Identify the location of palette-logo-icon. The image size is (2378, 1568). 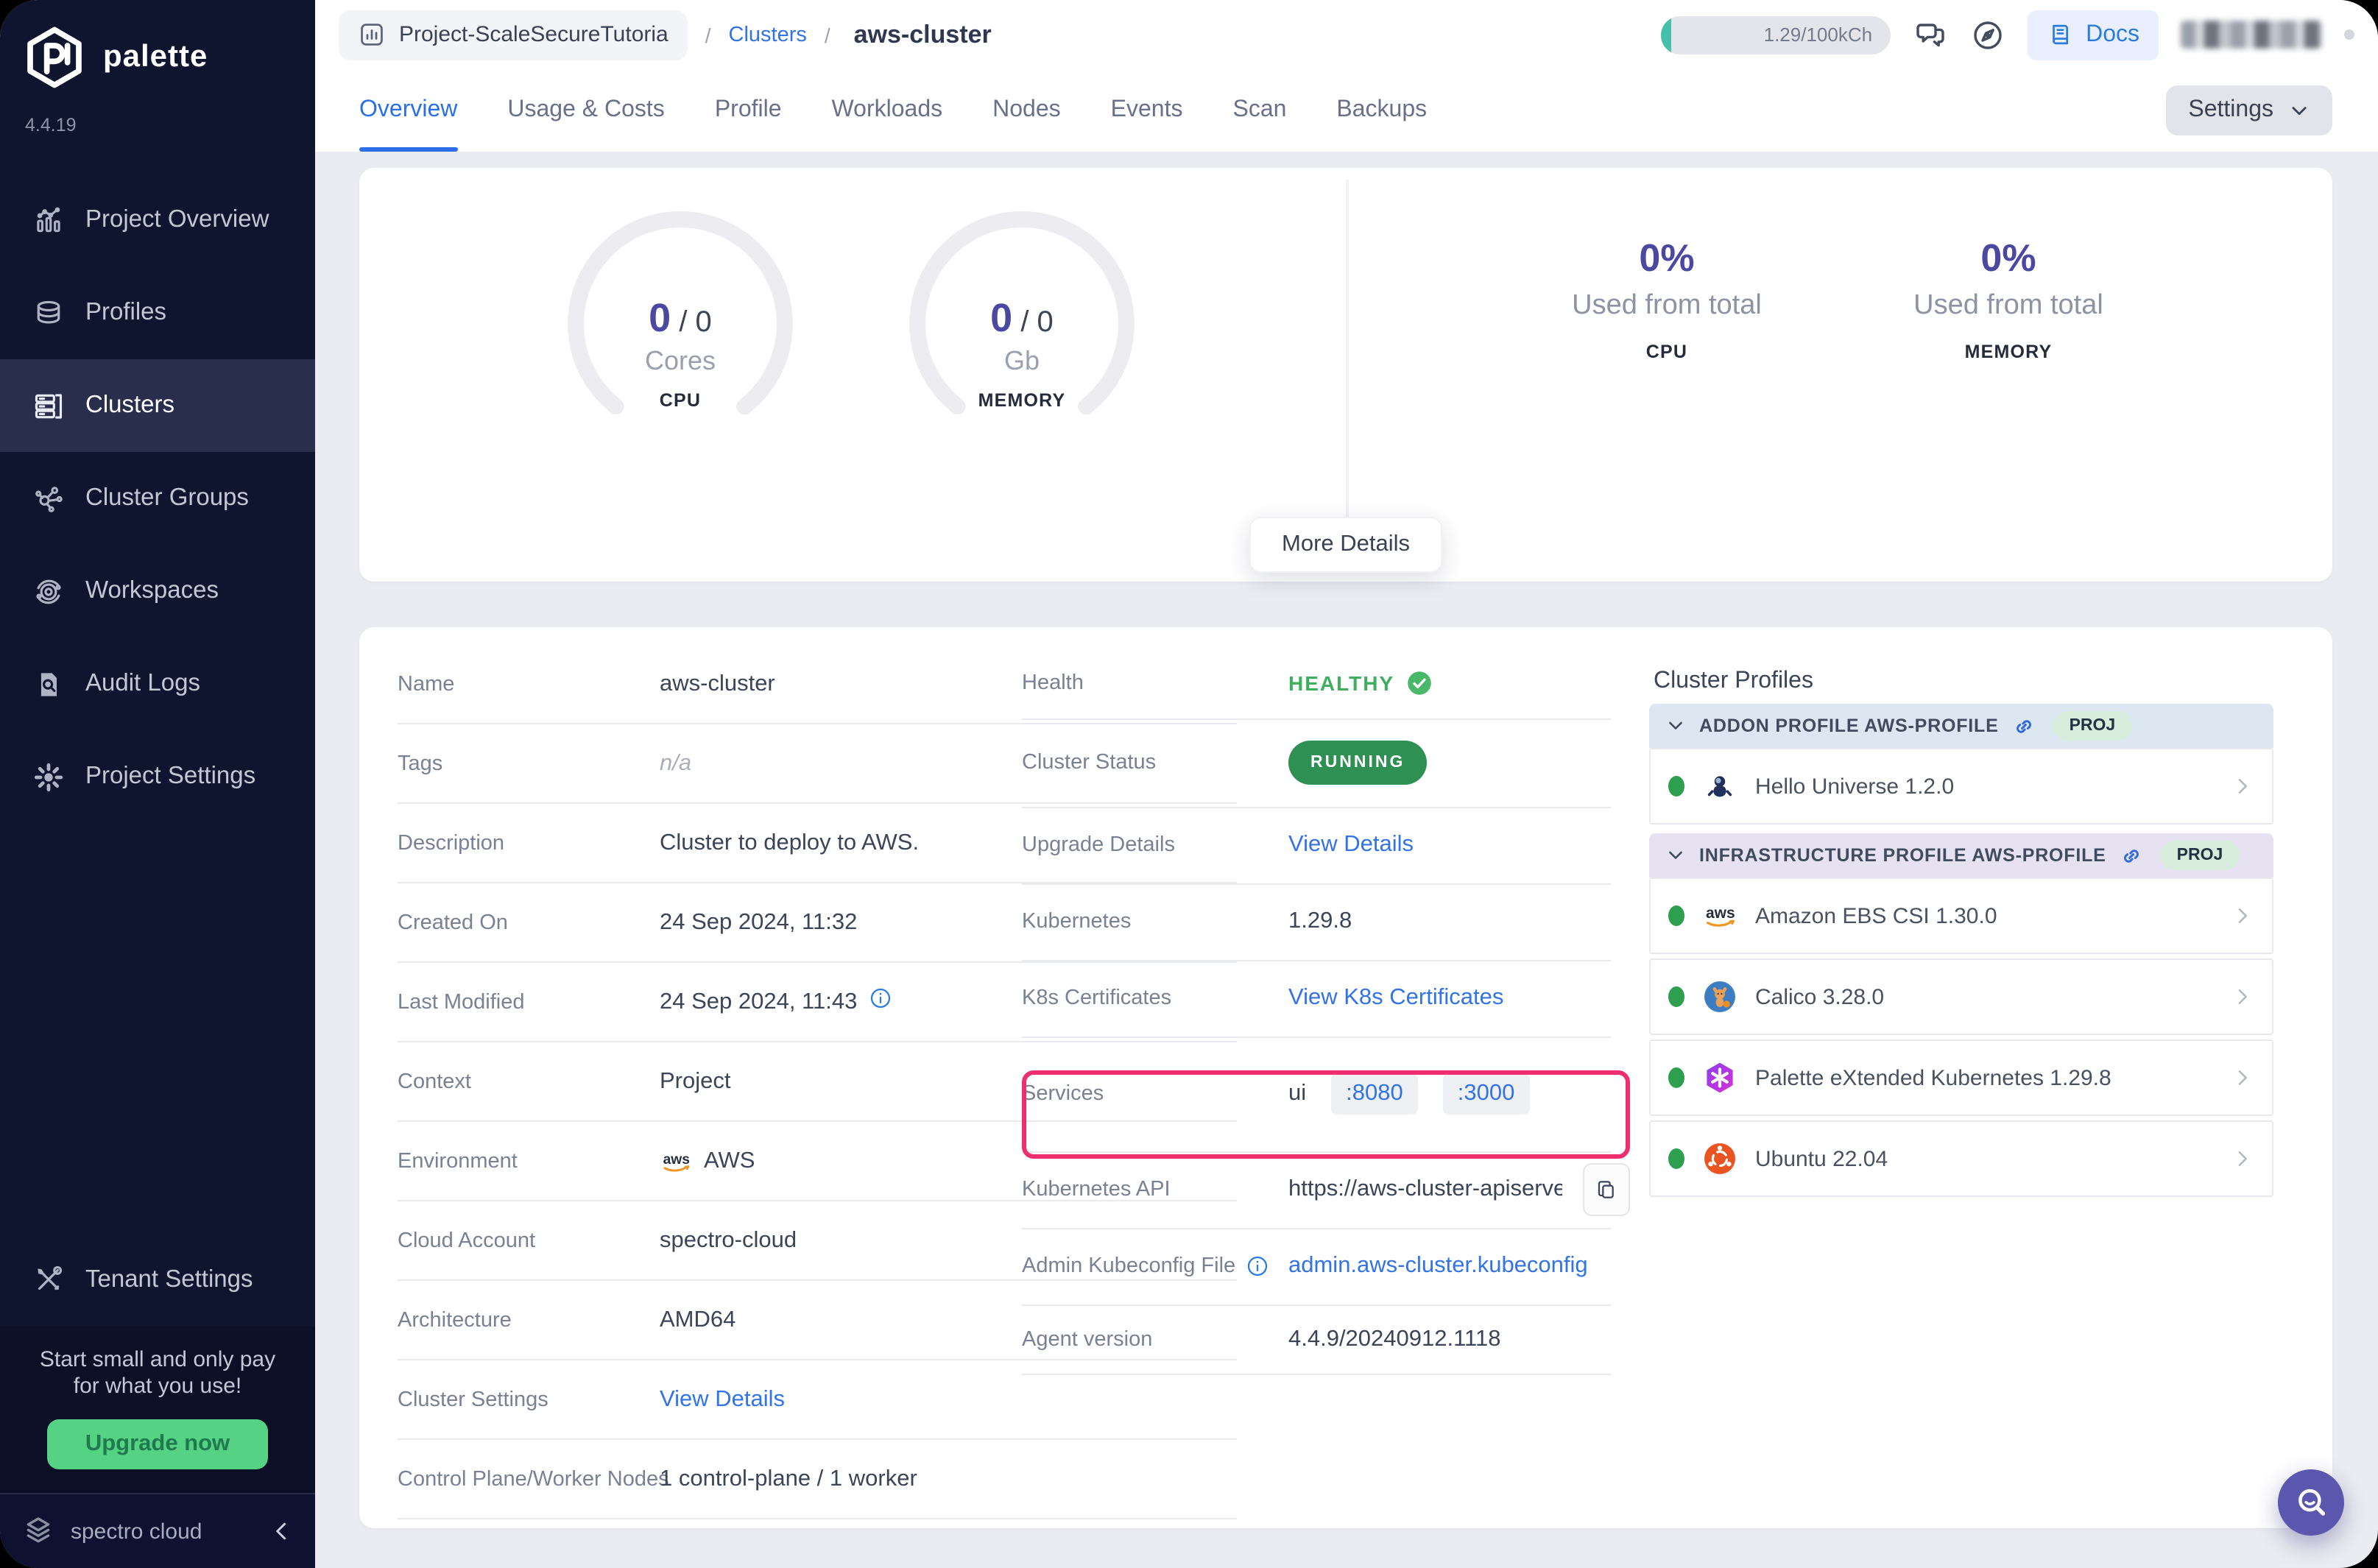
(54, 57).